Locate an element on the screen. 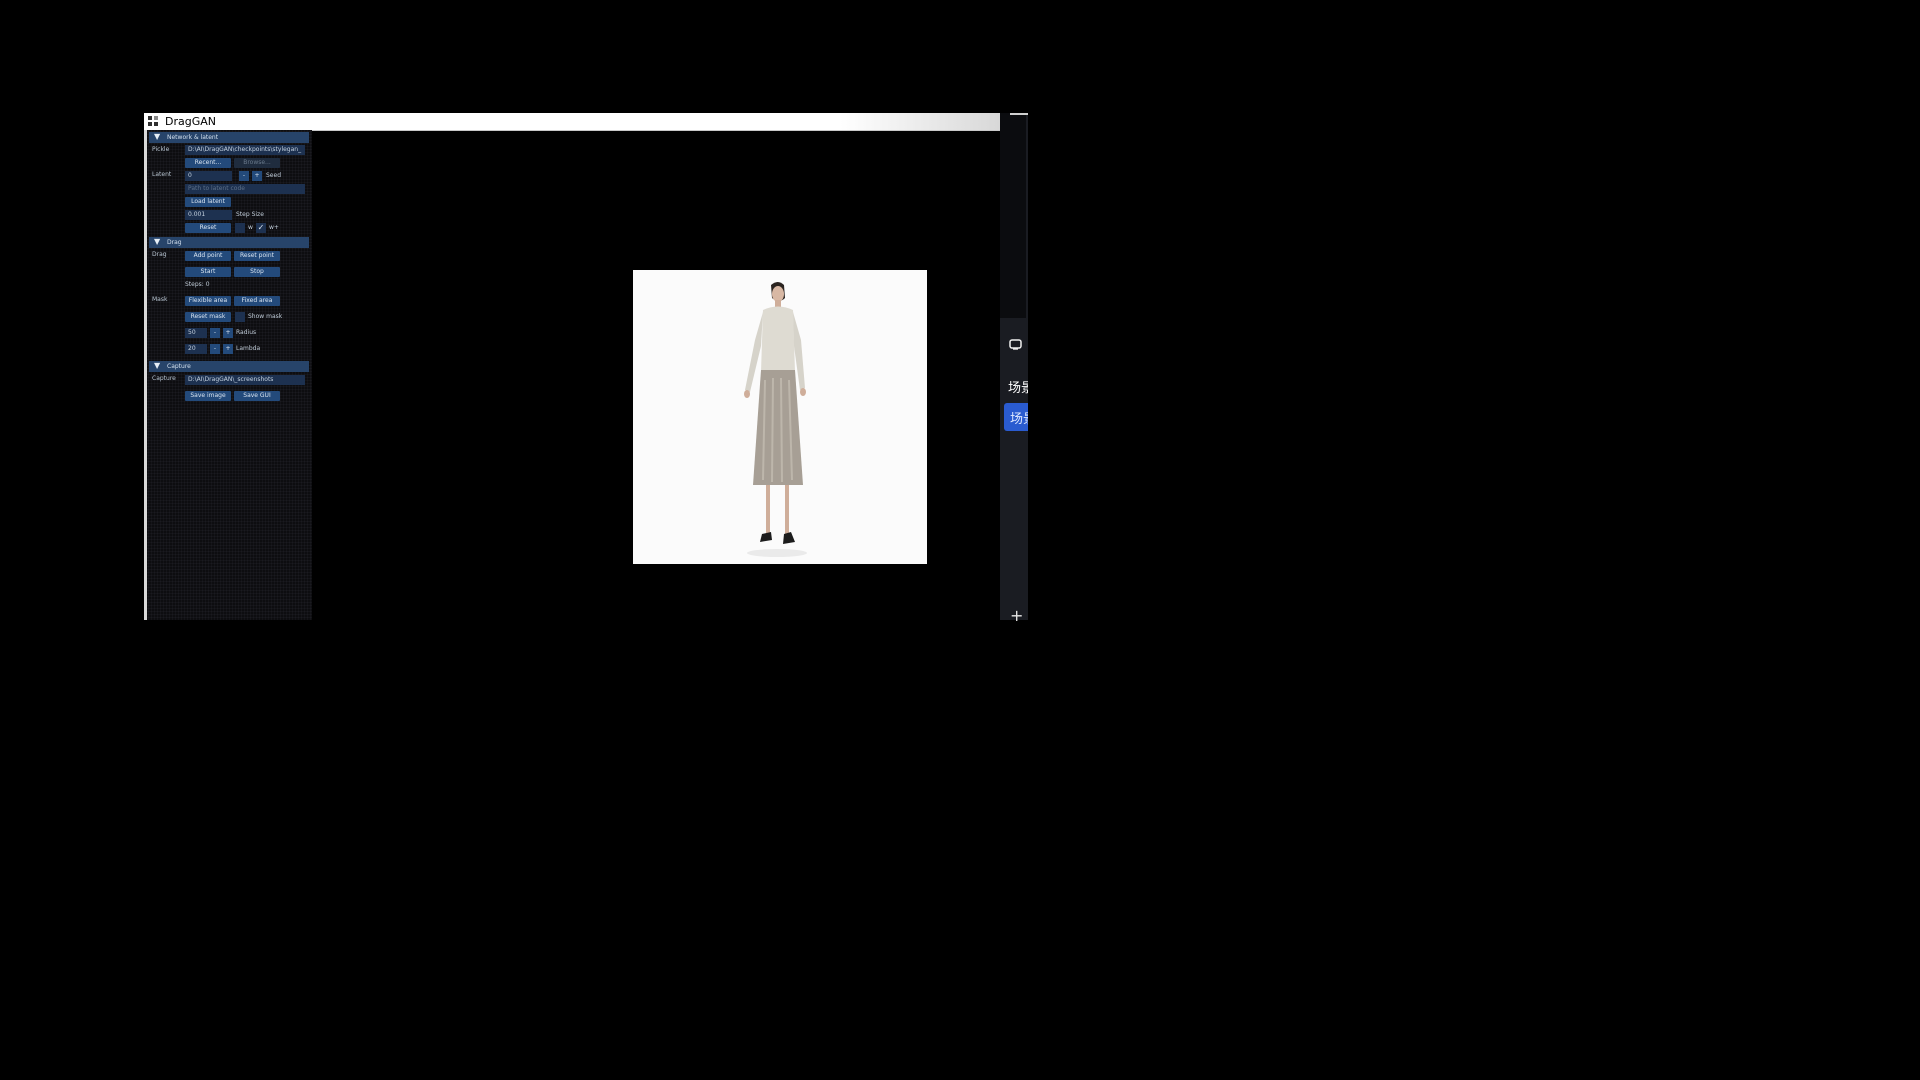 This screenshot has height=1080, width=1920. step-size-label: Step Size is located at coordinates (250, 214).